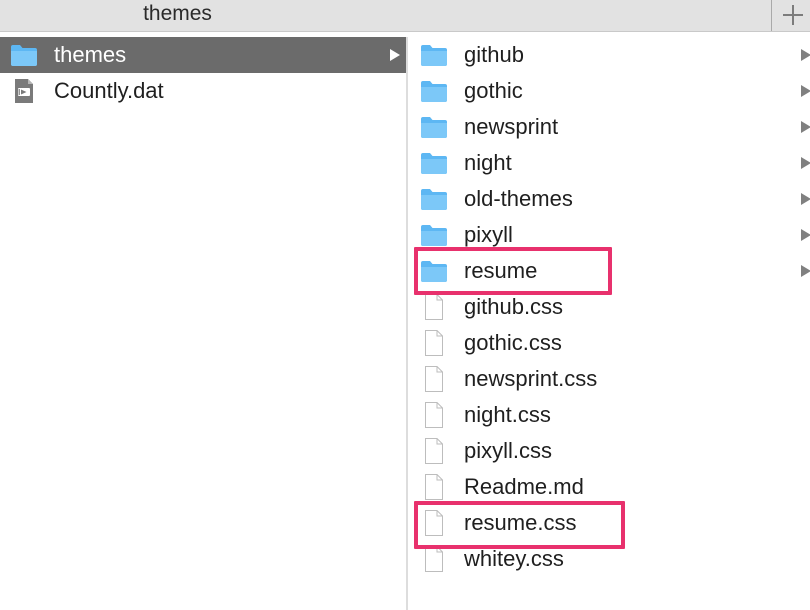 The image size is (810, 610). What do you see at coordinates (609, 451) in the screenshot?
I see `list-item: pixyll.css` at bounding box center [609, 451].